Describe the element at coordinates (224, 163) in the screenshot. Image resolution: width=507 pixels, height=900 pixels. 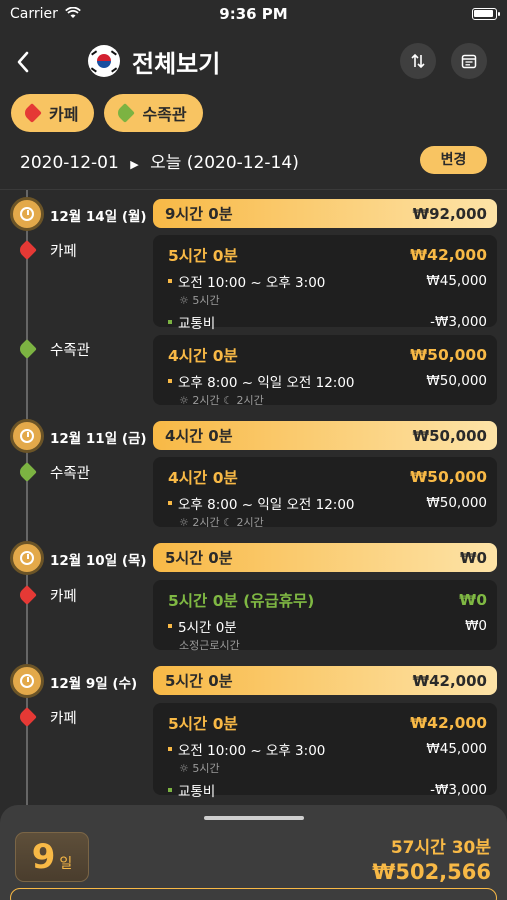
I see `range-to: 오늘 (2020-12-14)` at that location.